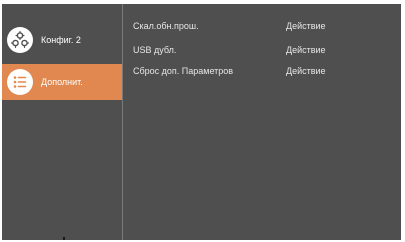 This screenshot has width=405, height=242. I want to click on setting-label: USB дубл., so click(155, 50).